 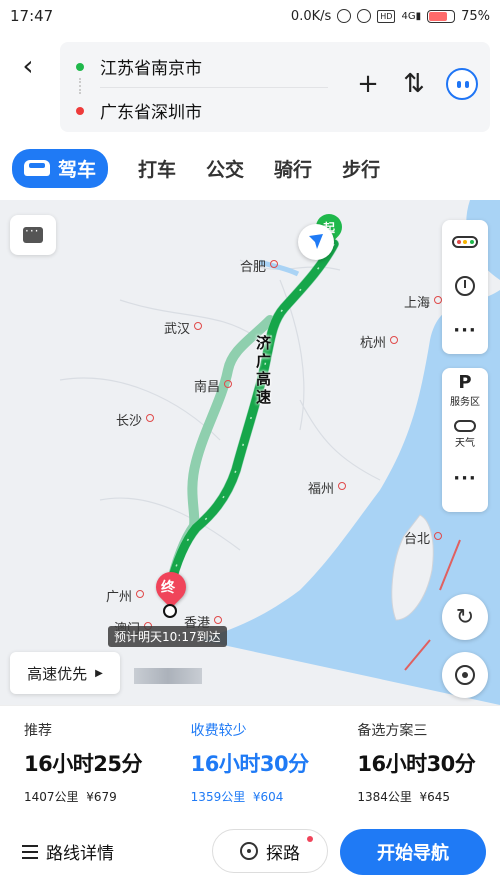 What do you see at coordinates (465, 382) in the screenshot?
I see `parking-icon: P` at bounding box center [465, 382].